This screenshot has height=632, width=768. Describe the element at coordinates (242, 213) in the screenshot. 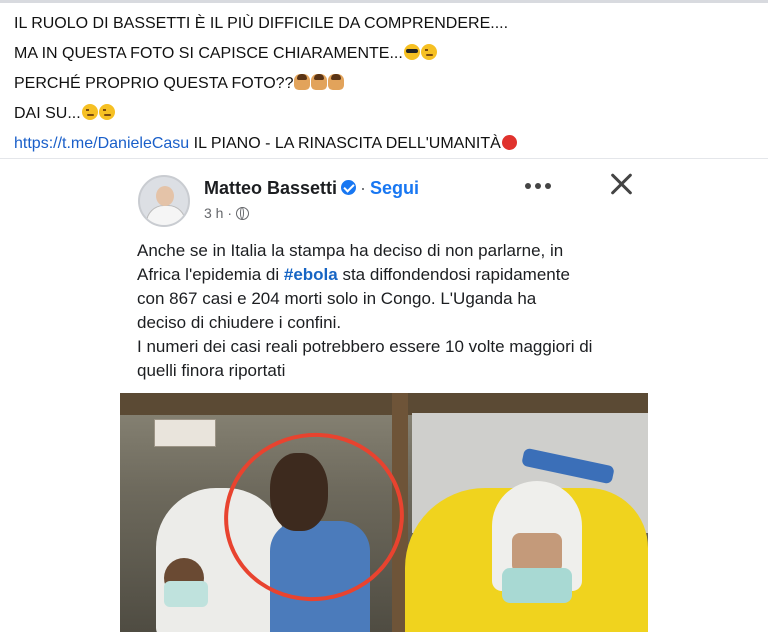

I see `globe-icon` at that location.